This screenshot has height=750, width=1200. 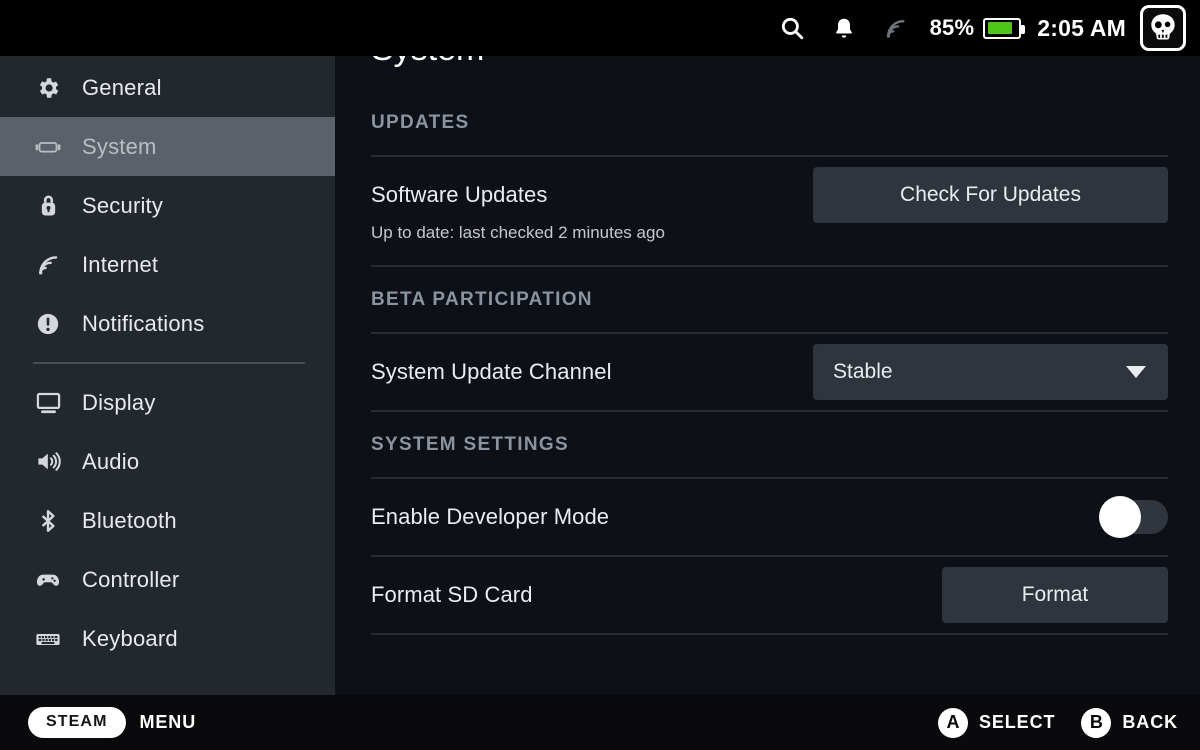 I want to click on sidebar-item-label: Internet, so click(x=120, y=264).